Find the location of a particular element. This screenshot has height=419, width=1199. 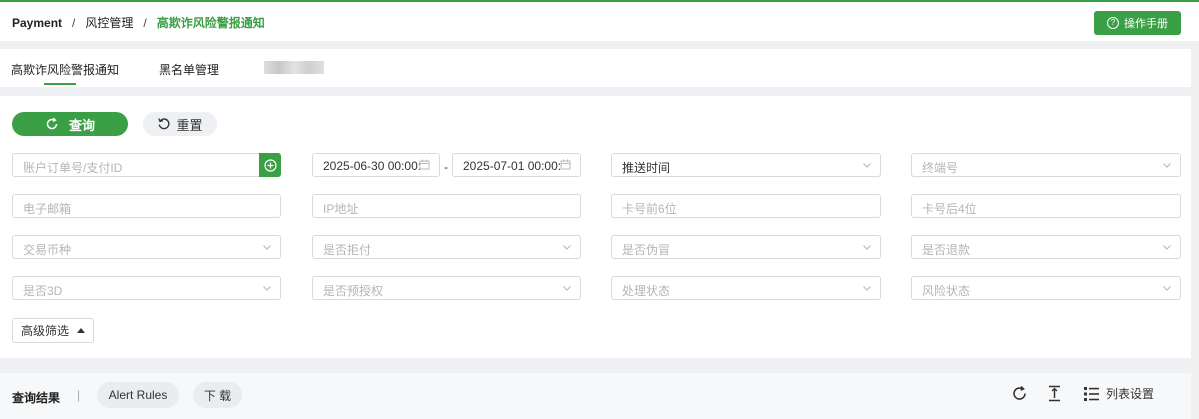

email-placeholder: 电子邮箱 is located at coordinates (47, 209).